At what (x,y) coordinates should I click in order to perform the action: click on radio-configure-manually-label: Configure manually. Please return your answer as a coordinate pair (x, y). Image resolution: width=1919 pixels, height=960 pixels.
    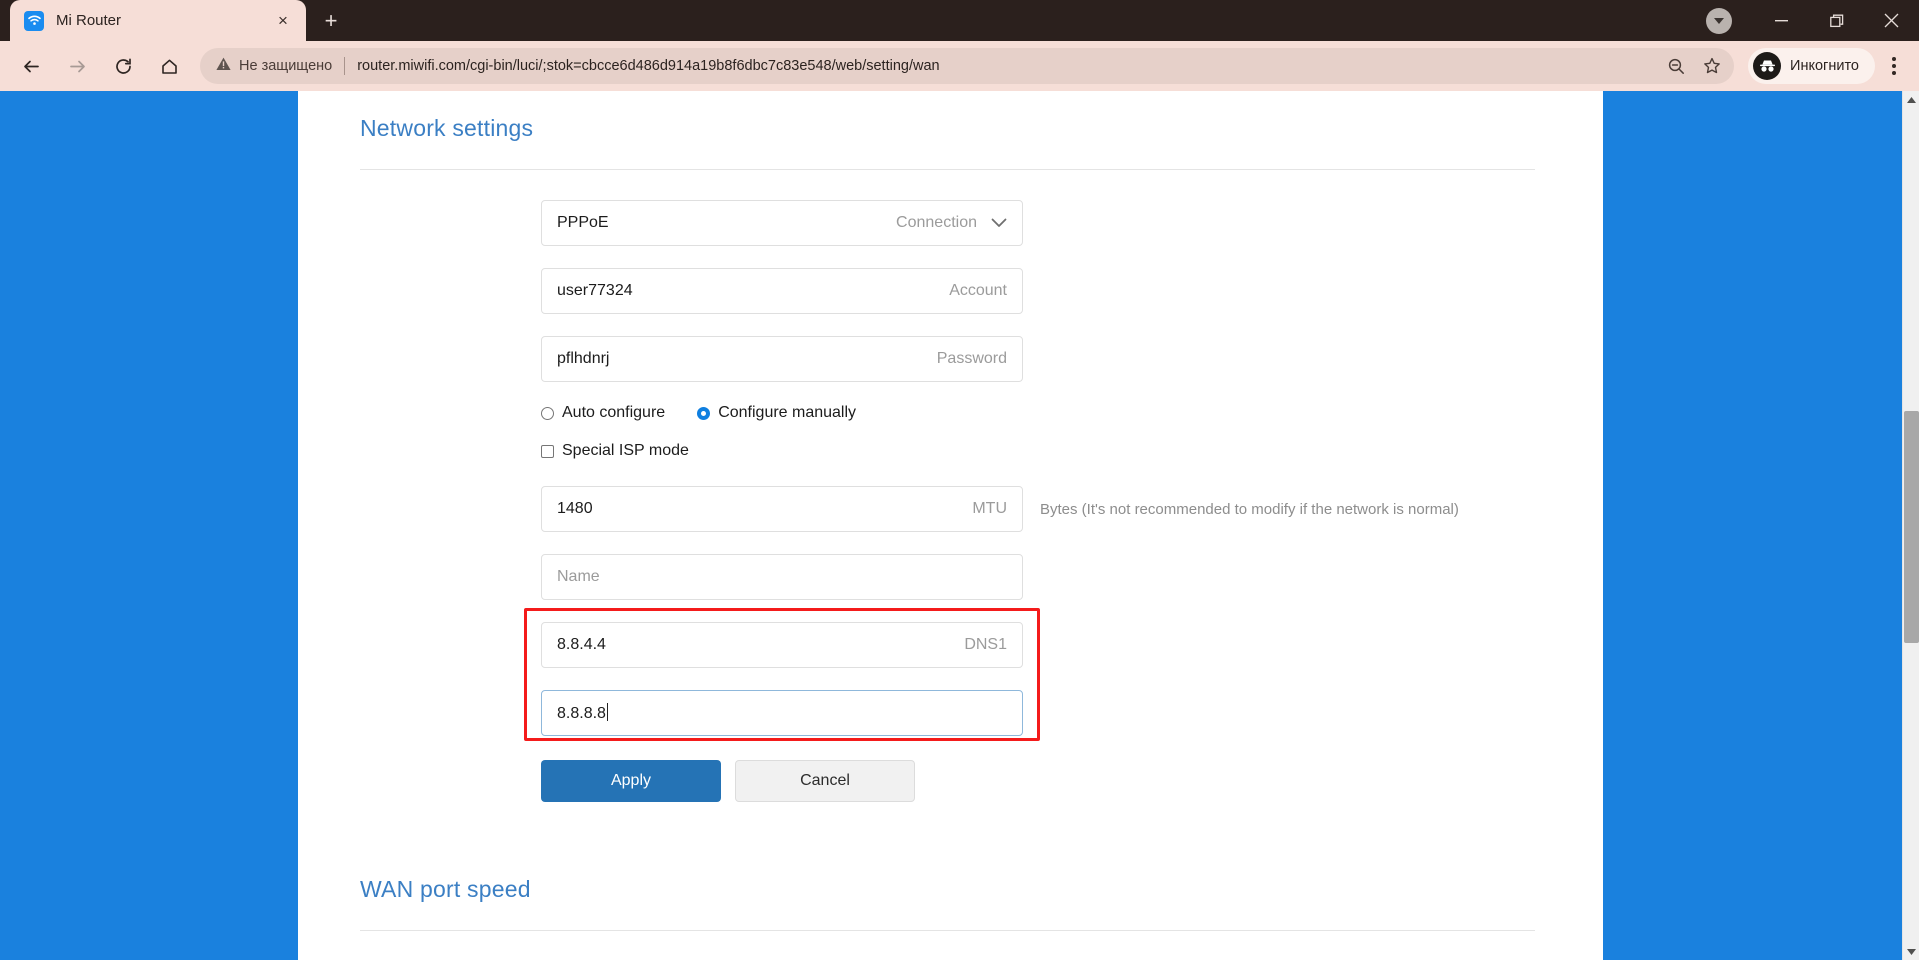
    Looking at the image, I should click on (787, 412).